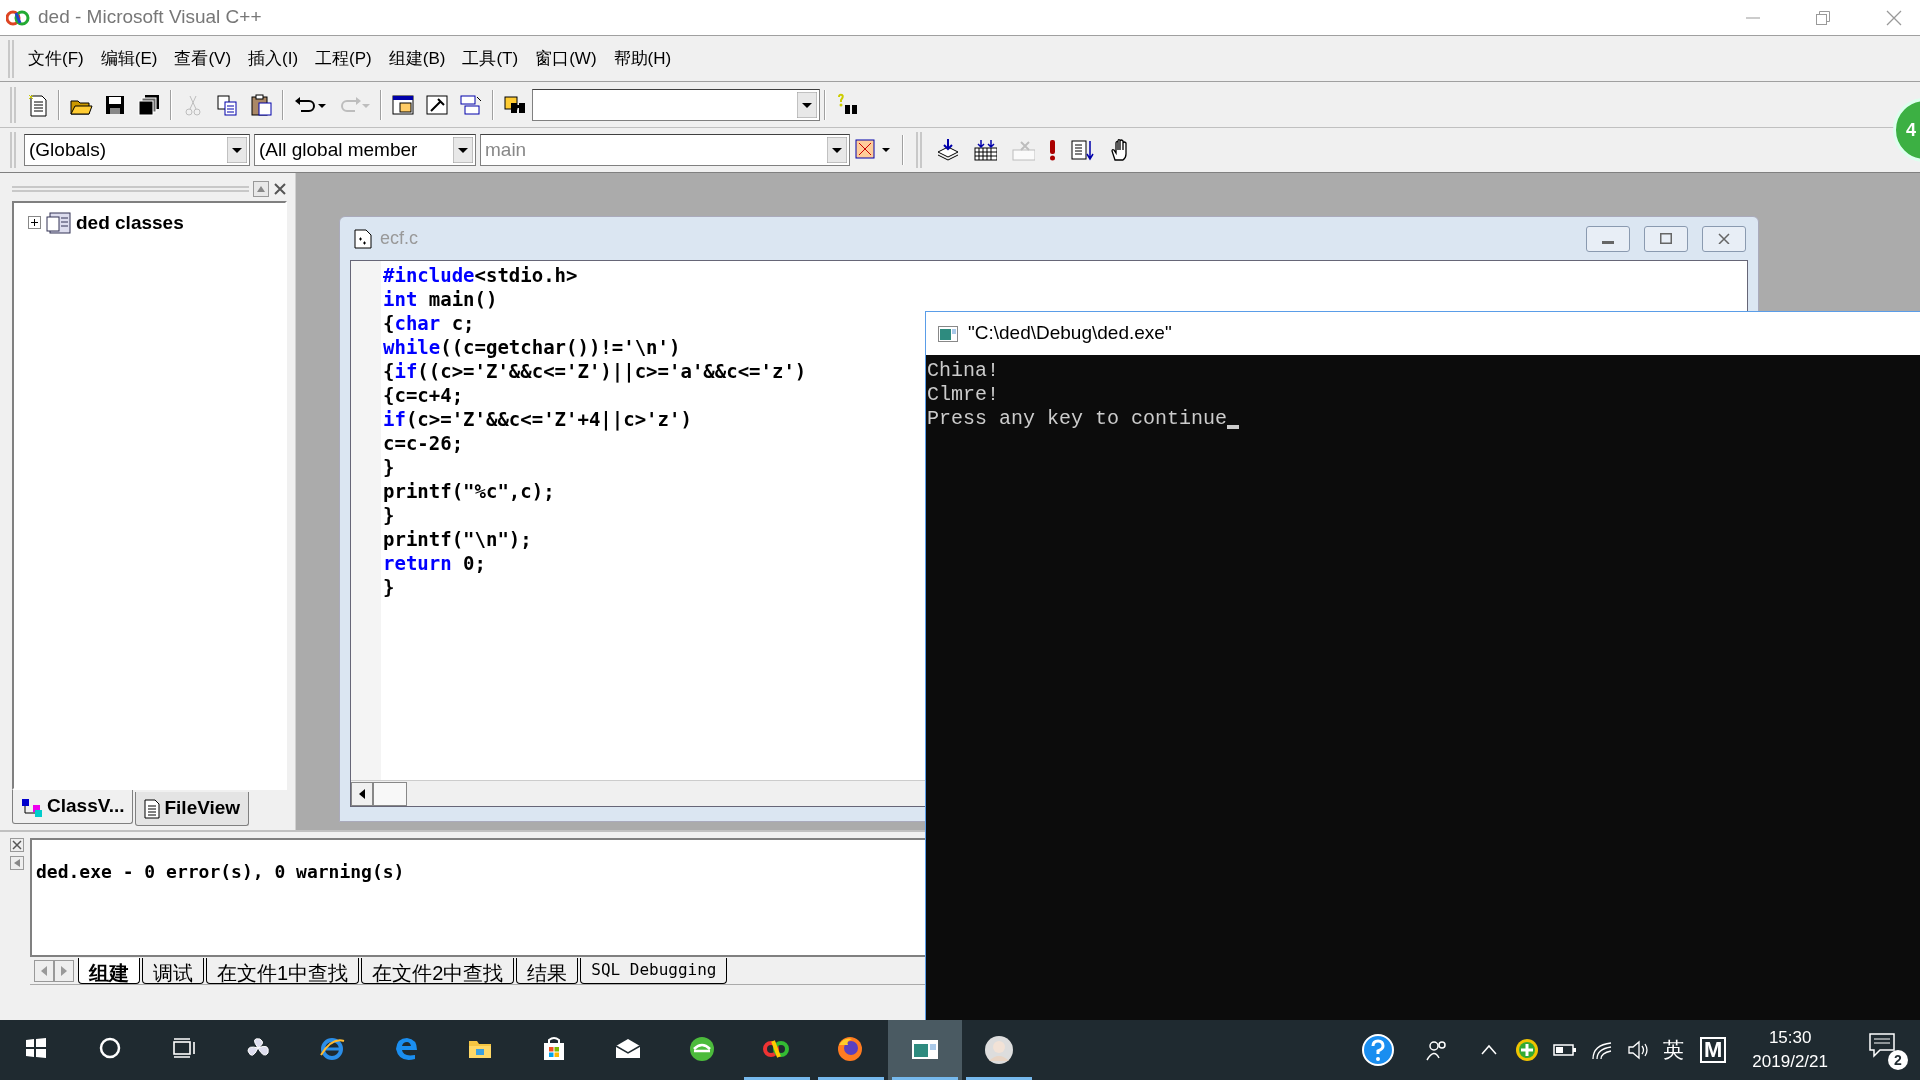 The height and width of the screenshot is (1080, 1920). Describe the element at coordinates (490, 58) in the screenshot. I see `menu-item: 工具(T)` at that location.